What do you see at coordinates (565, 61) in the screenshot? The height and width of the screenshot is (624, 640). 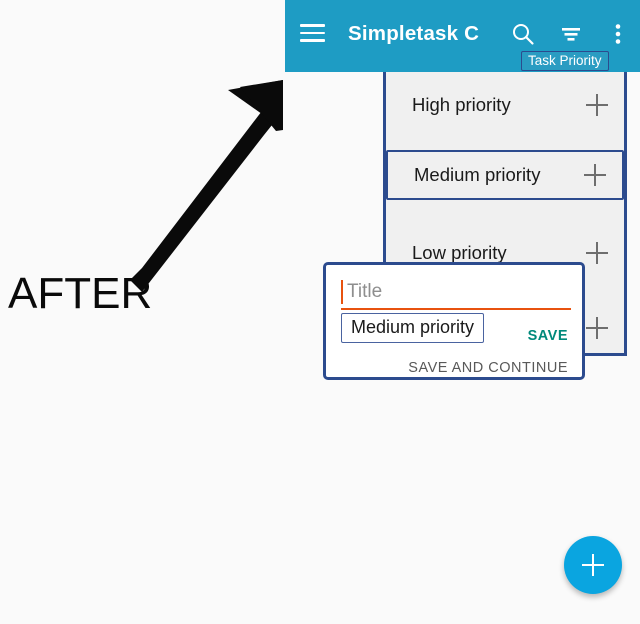 I see `task-priority-tooltip: Task Priority` at bounding box center [565, 61].